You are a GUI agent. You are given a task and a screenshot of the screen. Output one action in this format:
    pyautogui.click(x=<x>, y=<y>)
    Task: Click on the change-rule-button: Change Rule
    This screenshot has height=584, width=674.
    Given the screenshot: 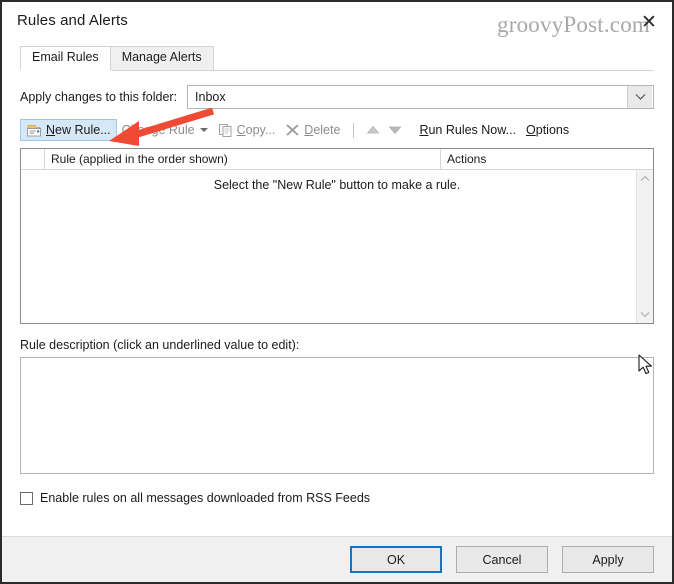 What is the action you would take?
    pyautogui.click(x=165, y=130)
    